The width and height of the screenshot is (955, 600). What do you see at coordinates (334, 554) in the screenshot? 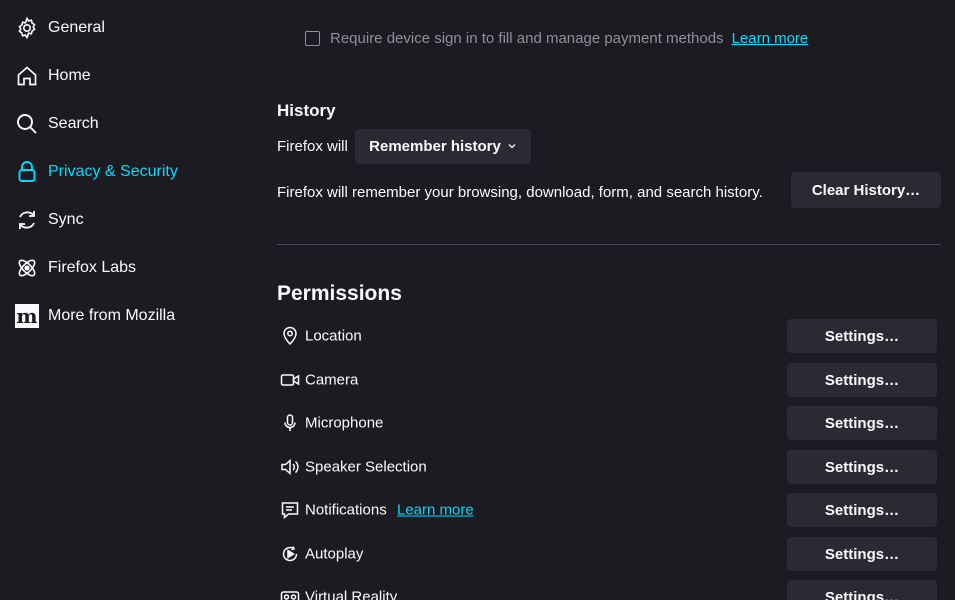
I see `permission-label: Autoplay` at bounding box center [334, 554].